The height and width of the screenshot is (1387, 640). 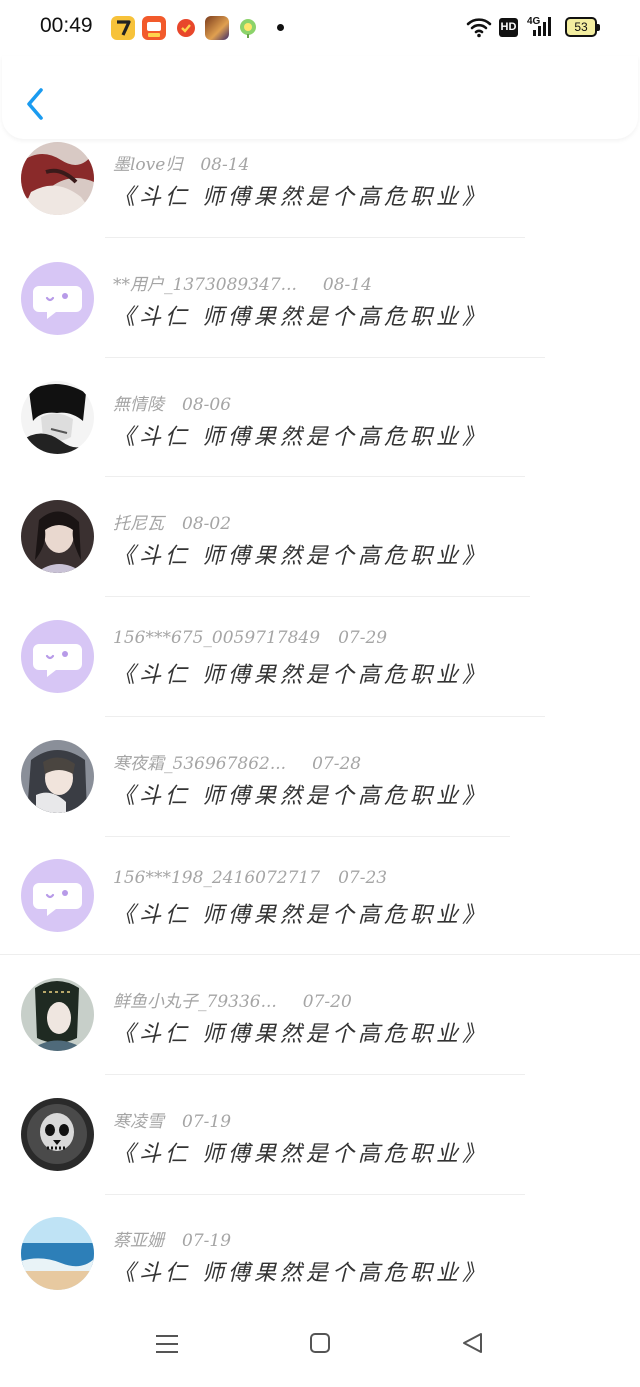 I want to click on comment-meta: 寒夜霜_536967862... 07-28, so click(x=237, y=761).